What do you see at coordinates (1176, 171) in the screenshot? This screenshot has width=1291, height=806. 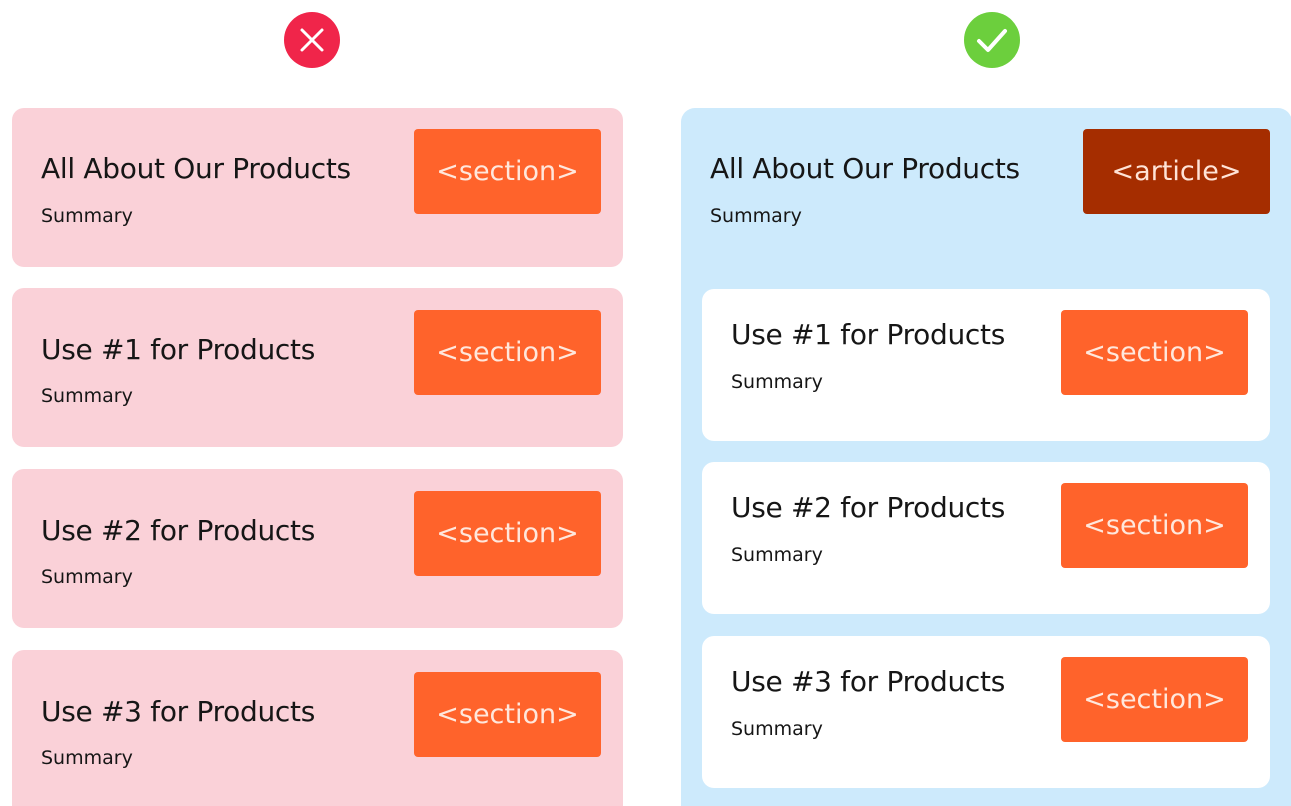 I see `article-tag: <article>` at bounding box center [1176, 171].